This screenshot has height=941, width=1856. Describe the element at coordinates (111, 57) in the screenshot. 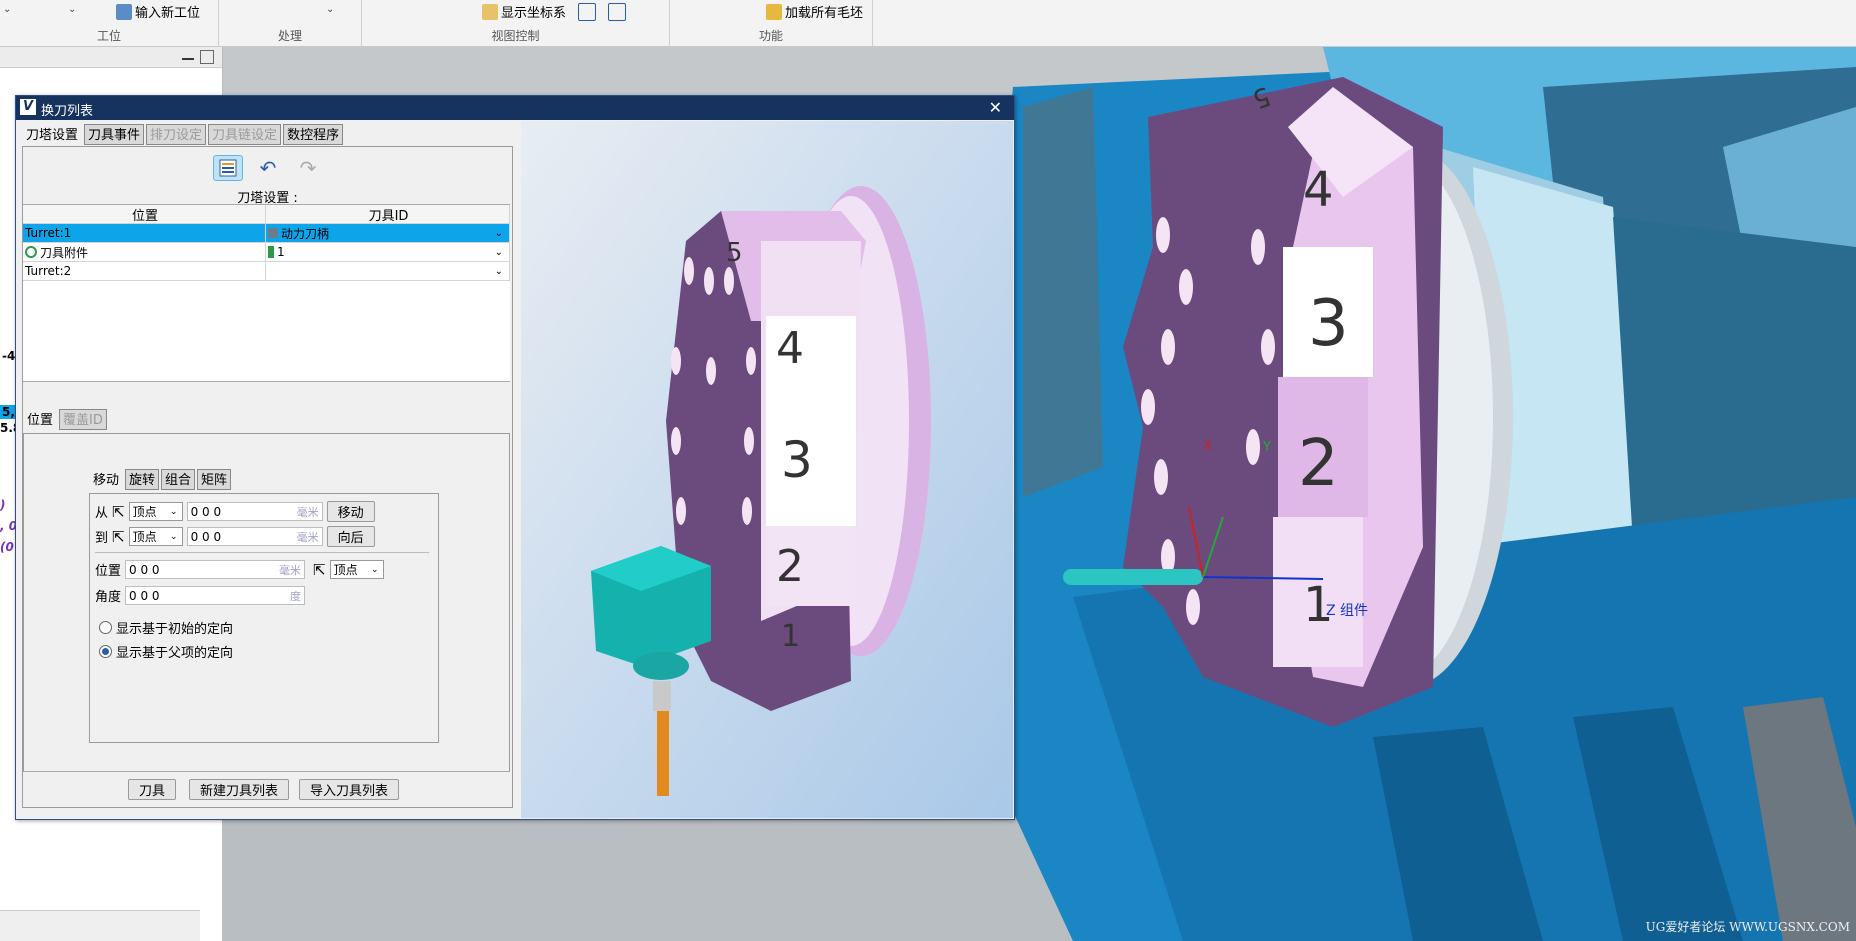

I see `left-panel-header` at that location.